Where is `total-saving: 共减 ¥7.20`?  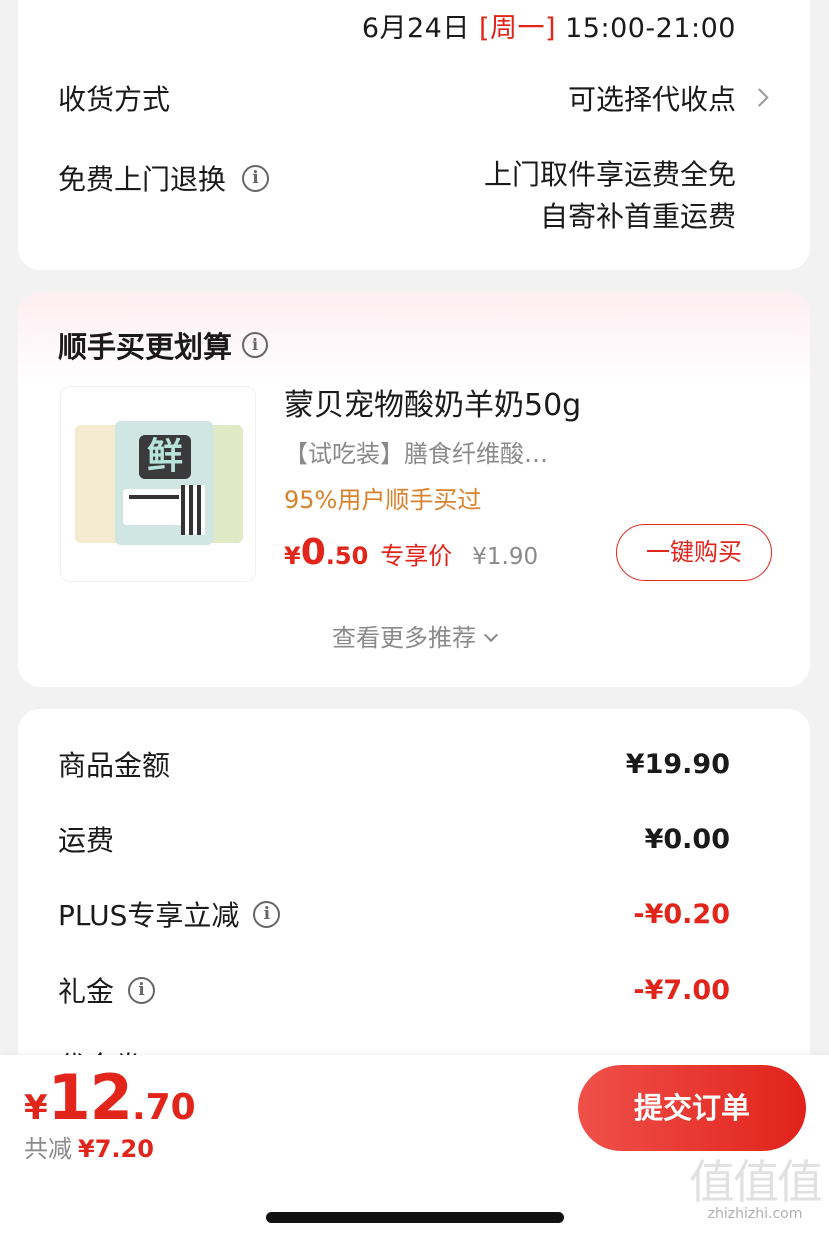 total-saving: 共减 ¥7.20 is located at coordinates (89, 1146).